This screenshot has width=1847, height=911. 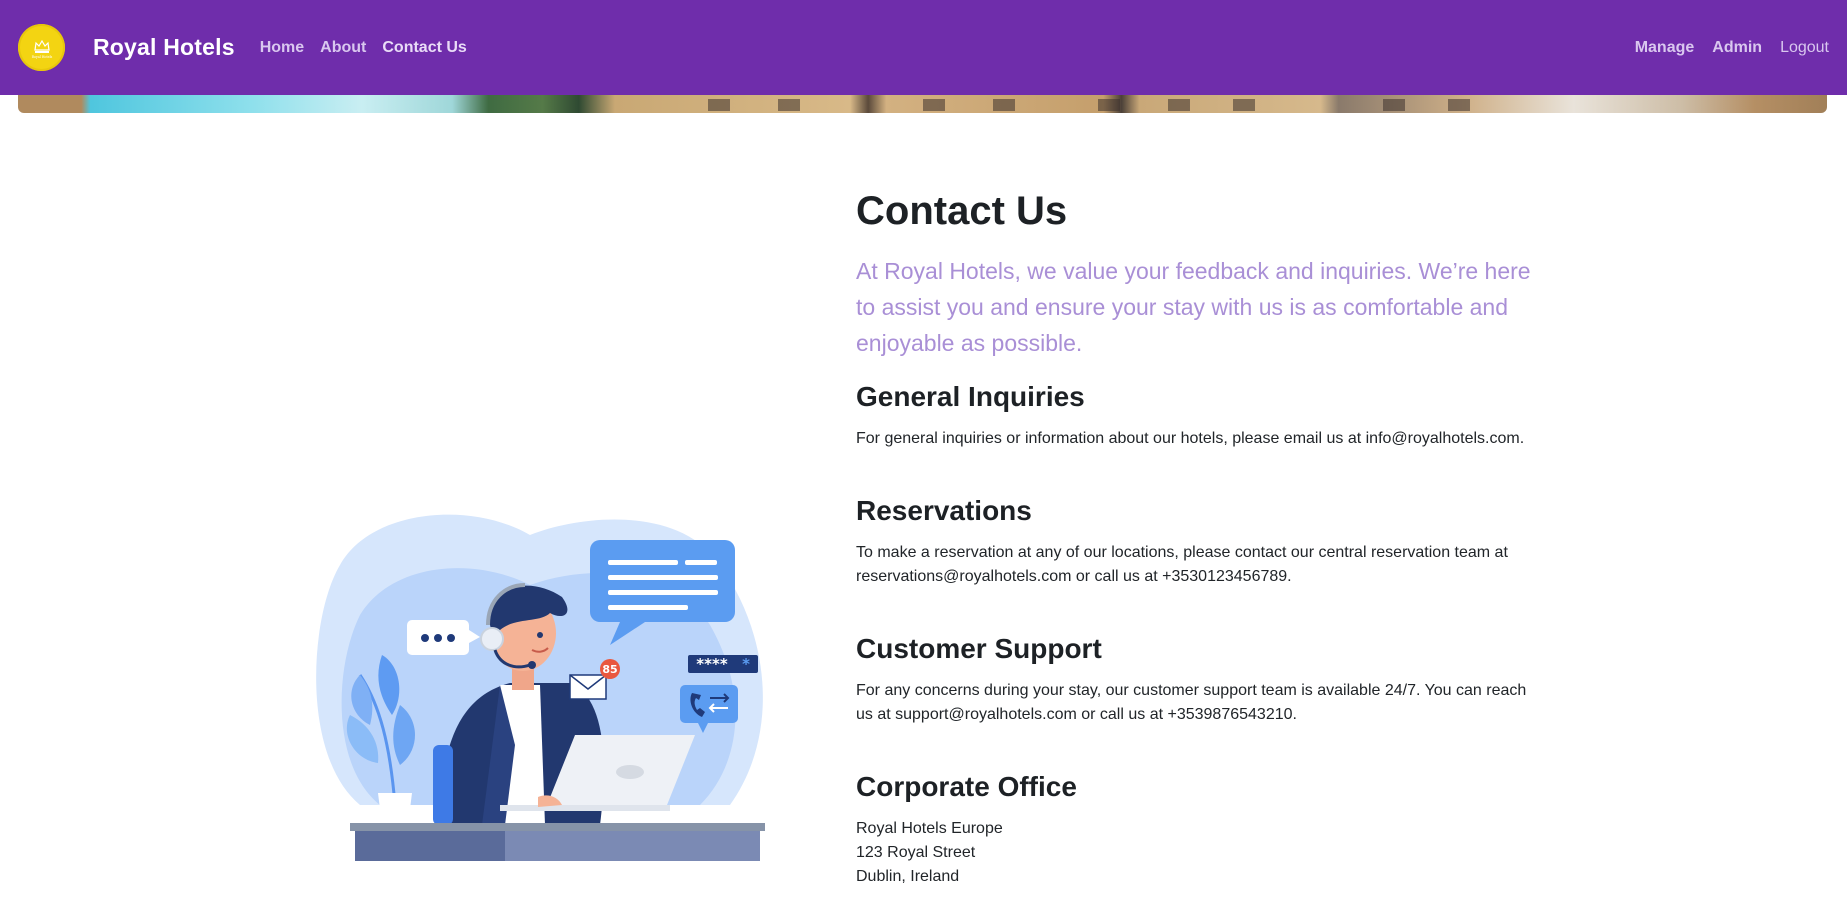 I want to click on section-heading: Corporate Office, so click(x=966, y=786).